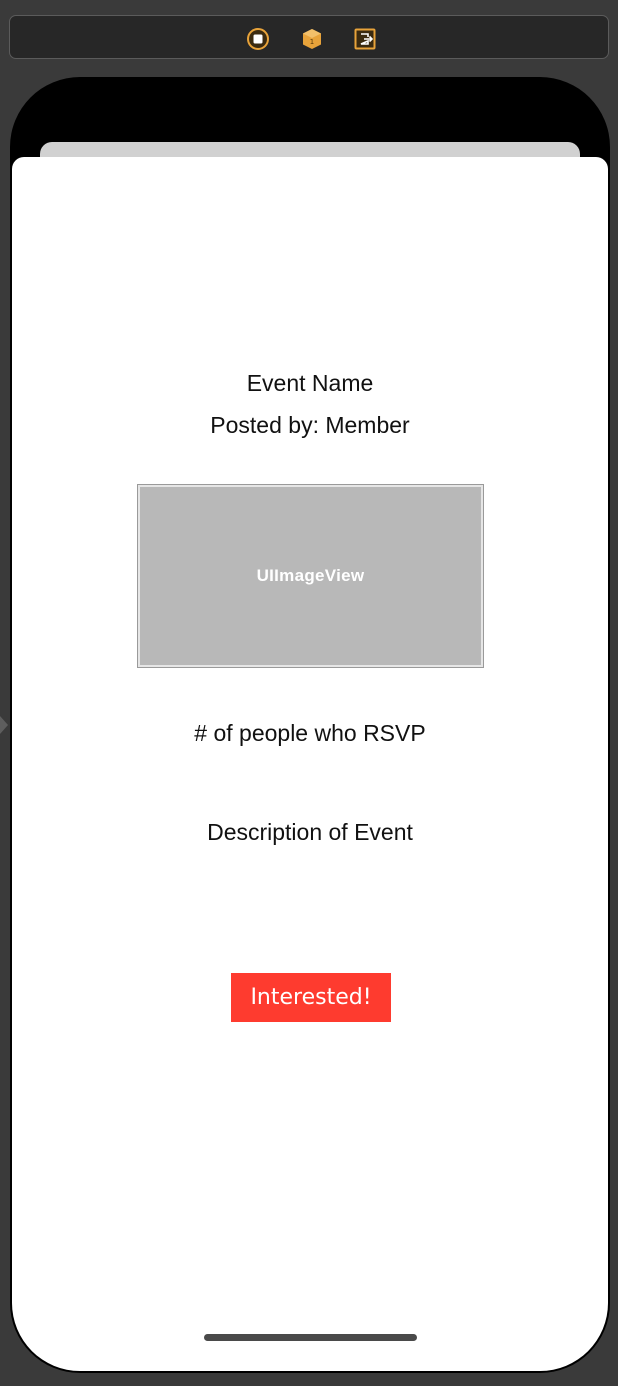  What do you see at coordinates (365, 39) in the screenshot?
I see `exit-icon` at bounding box center [365, 39].